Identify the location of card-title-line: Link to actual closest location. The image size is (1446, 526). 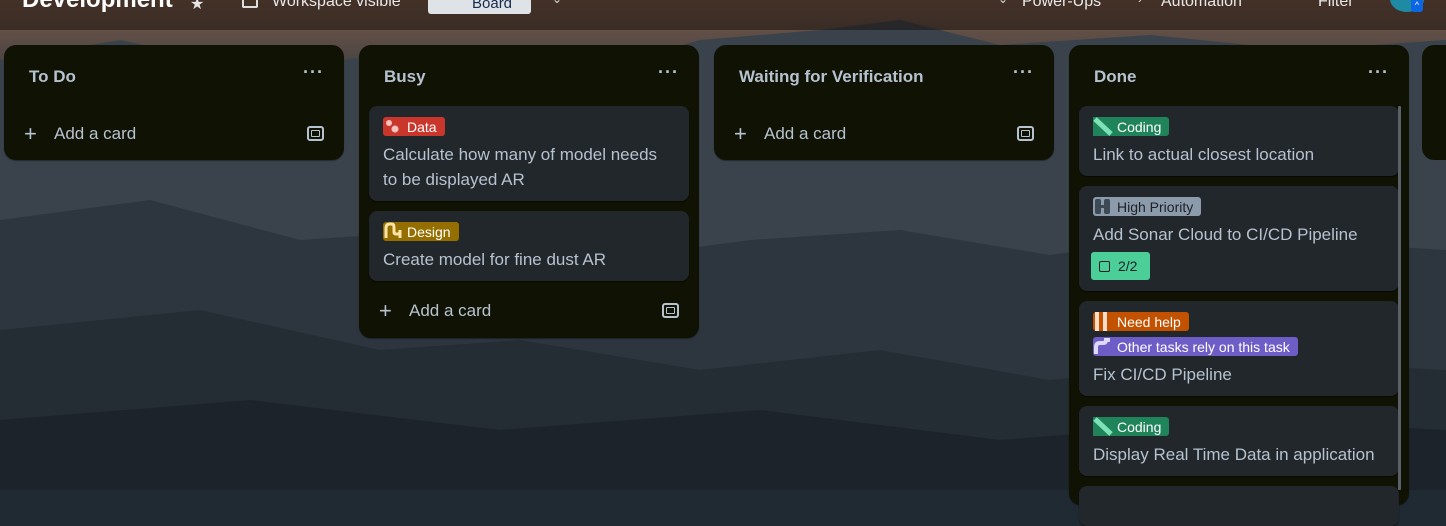
(1204, 154).